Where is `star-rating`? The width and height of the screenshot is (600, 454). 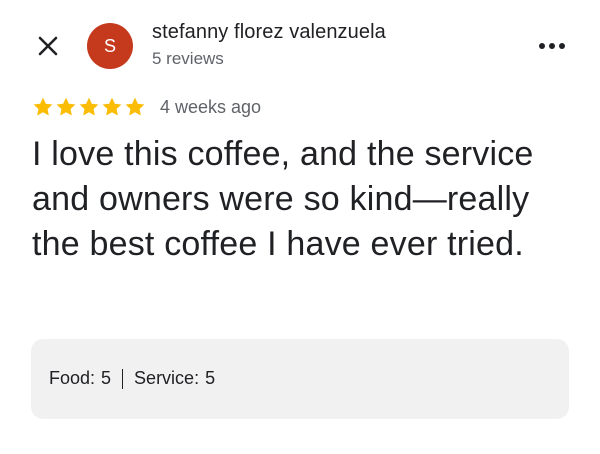 star-rating is located at coordinates (89, 107).